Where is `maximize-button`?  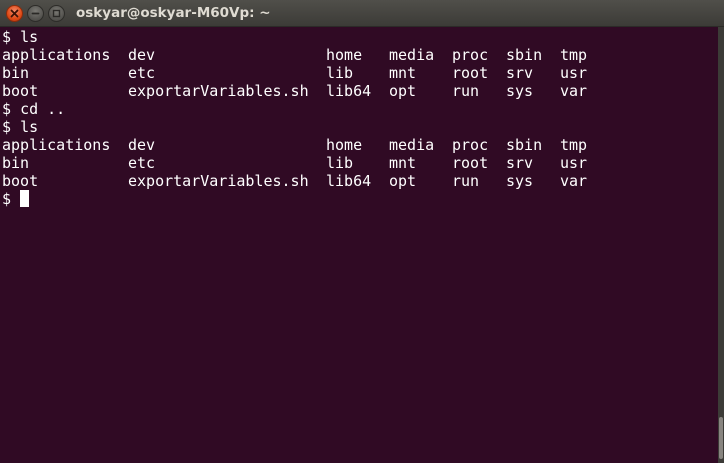 maximize-button is located at coordinates (56, 13).